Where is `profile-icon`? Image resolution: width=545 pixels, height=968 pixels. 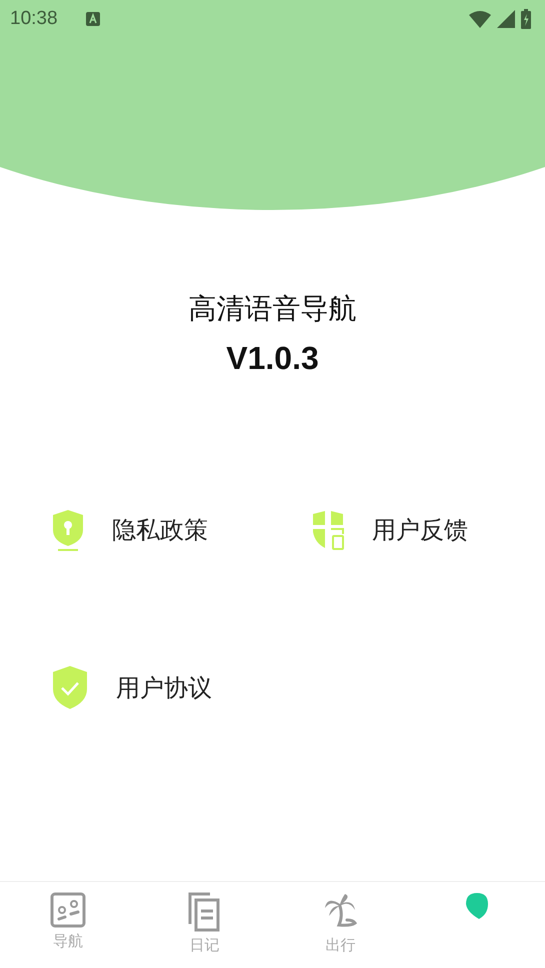
profile-icon is located at coordinates (477, 906).